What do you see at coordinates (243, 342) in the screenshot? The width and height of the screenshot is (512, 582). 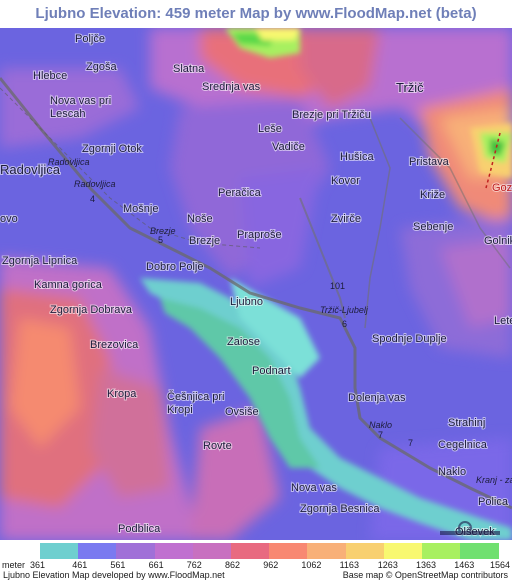 I see `place-label: Zaiose` at bounding box center [243, 342].